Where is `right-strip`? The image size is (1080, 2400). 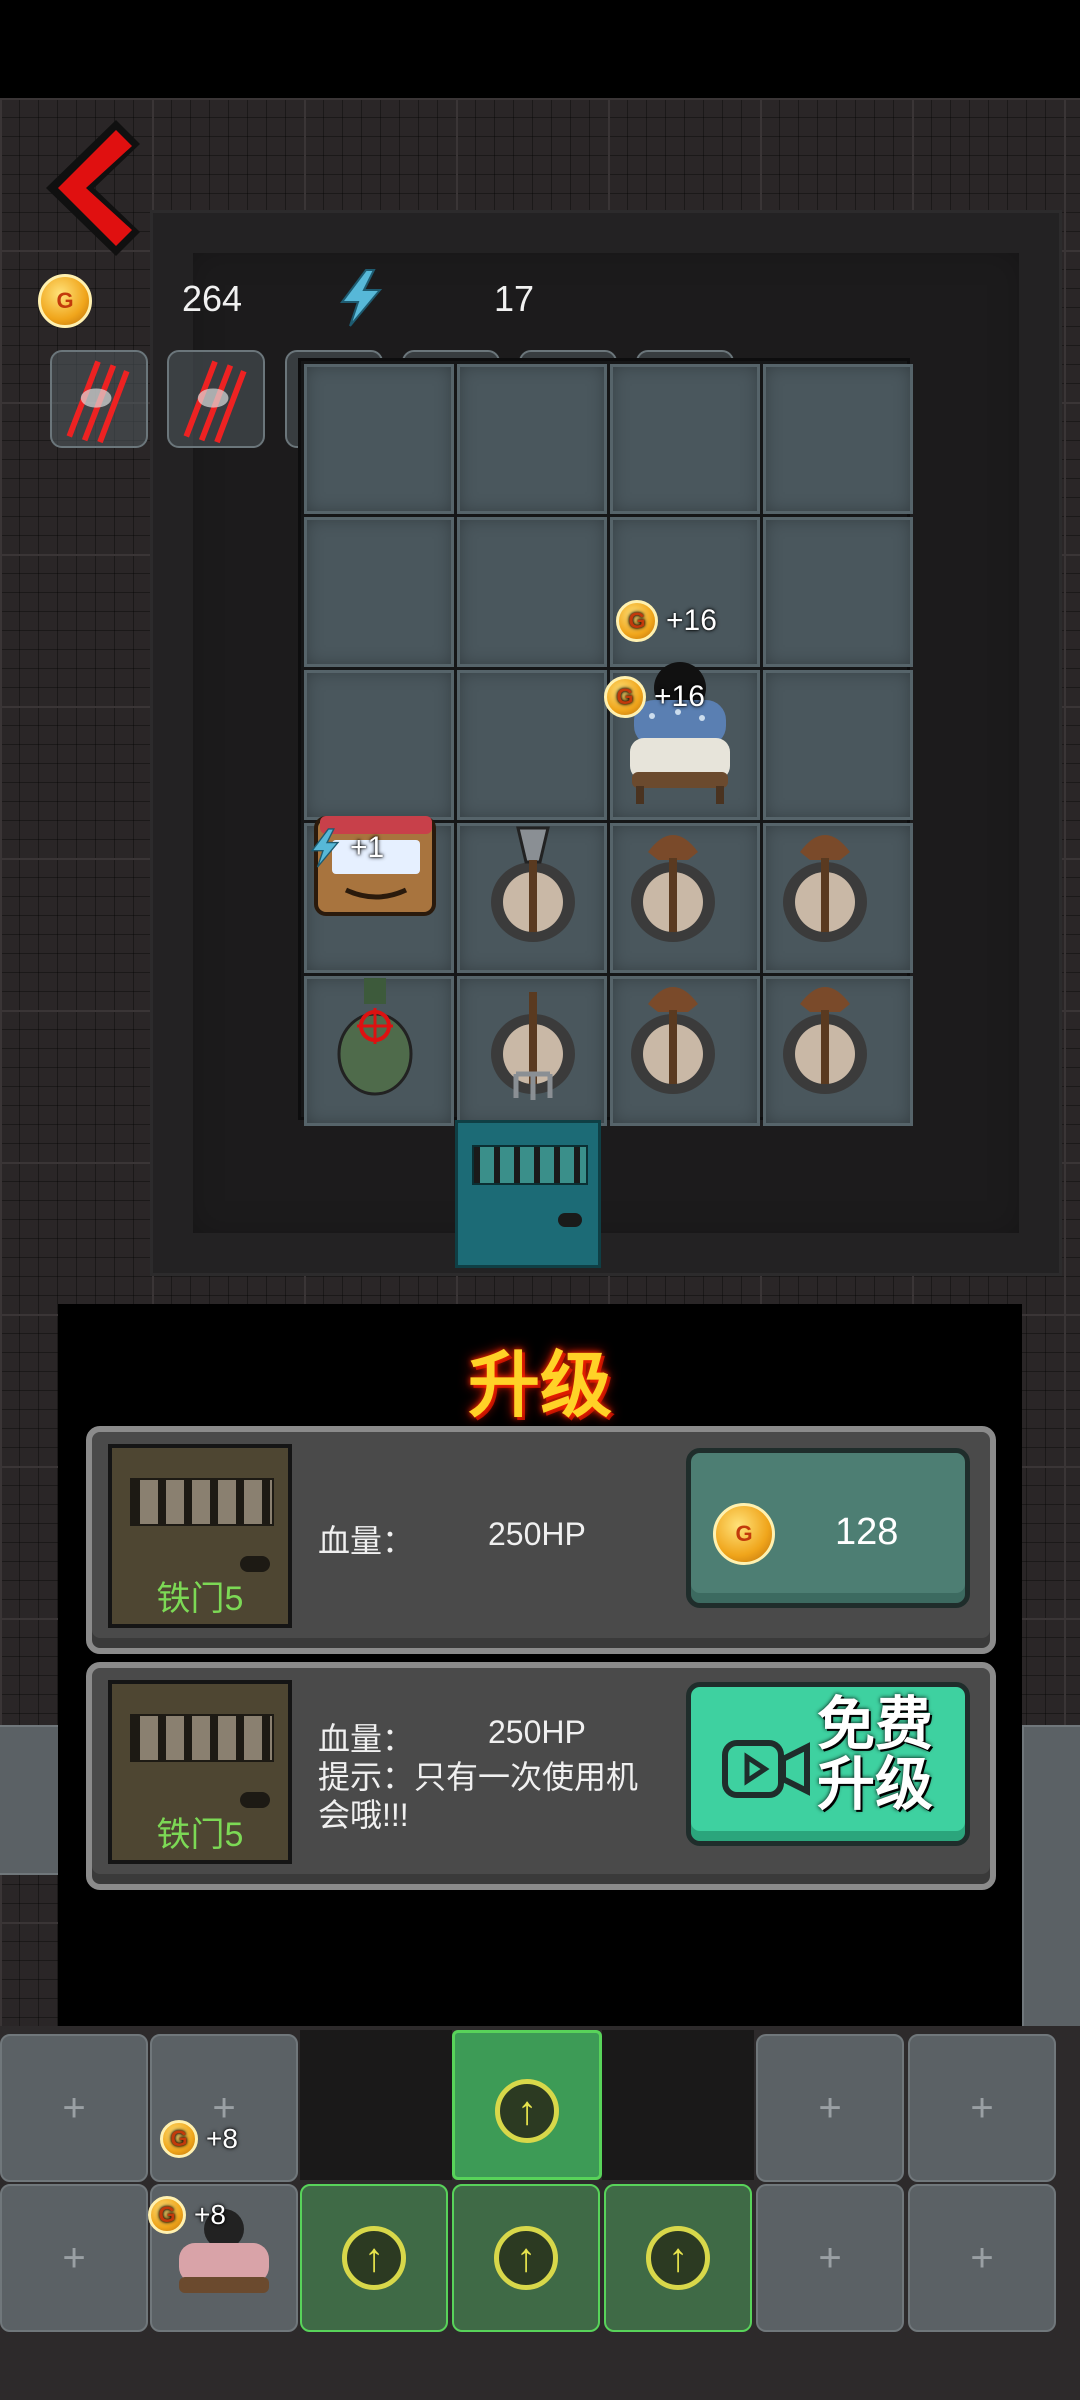 right-strip is located at coordinates (1051, 1885).